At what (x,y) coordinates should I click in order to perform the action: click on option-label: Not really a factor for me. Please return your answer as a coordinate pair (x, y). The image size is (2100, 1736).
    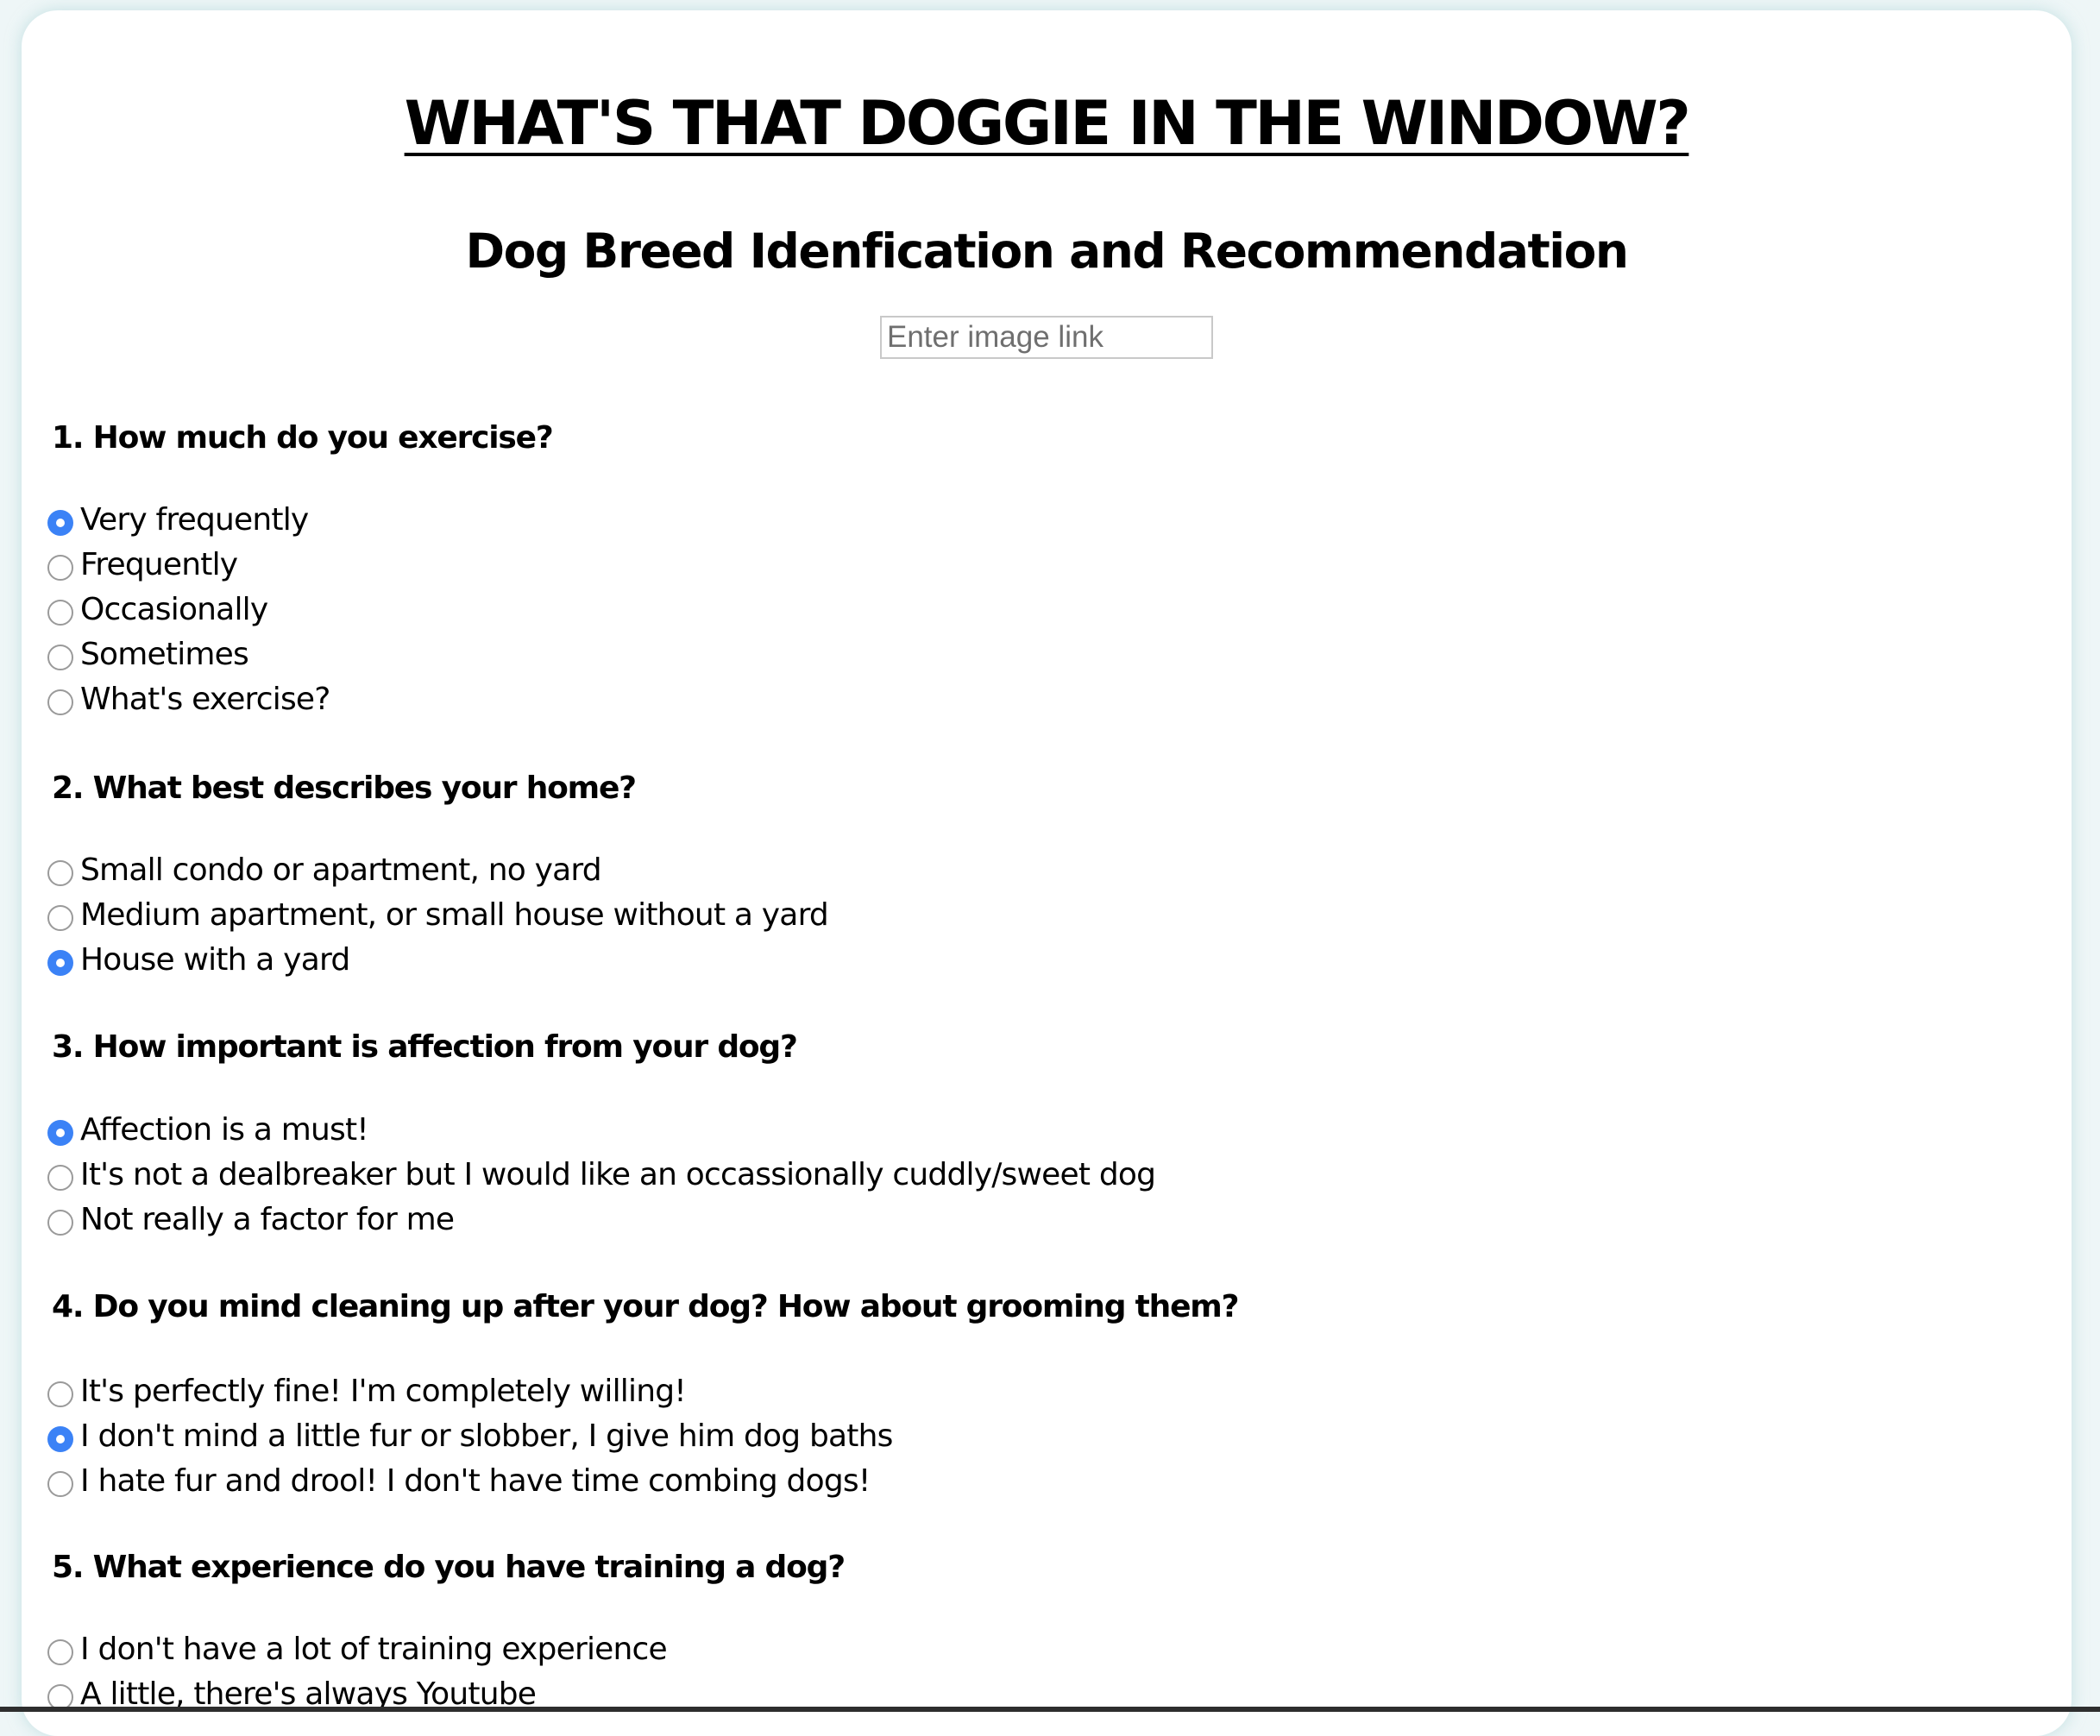
    Looking at the image, I should click on (267, 1219).